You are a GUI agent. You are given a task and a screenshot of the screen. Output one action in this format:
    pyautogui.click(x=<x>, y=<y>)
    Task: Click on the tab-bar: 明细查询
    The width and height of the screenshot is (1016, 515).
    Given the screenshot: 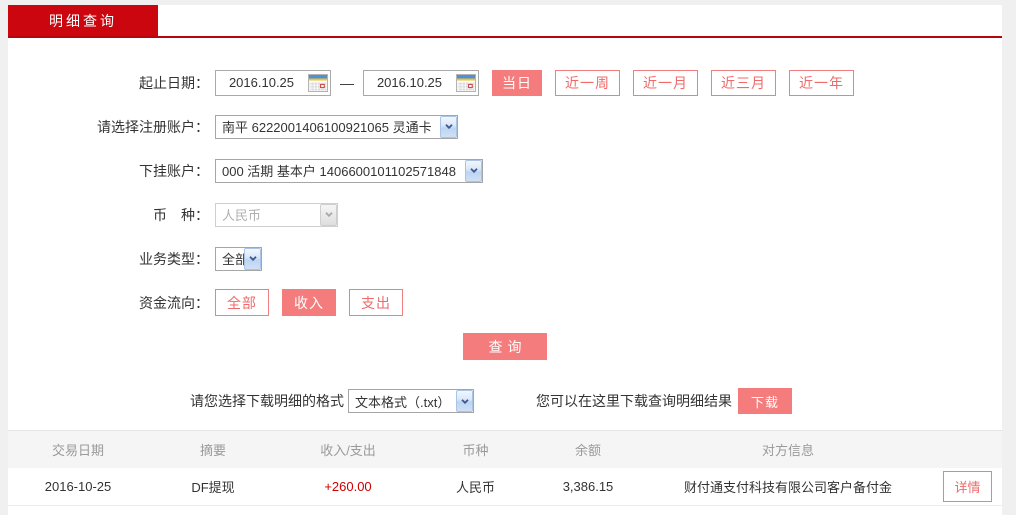 What is the action you would take?
    pyautogui.click(x=505, y=20)
    